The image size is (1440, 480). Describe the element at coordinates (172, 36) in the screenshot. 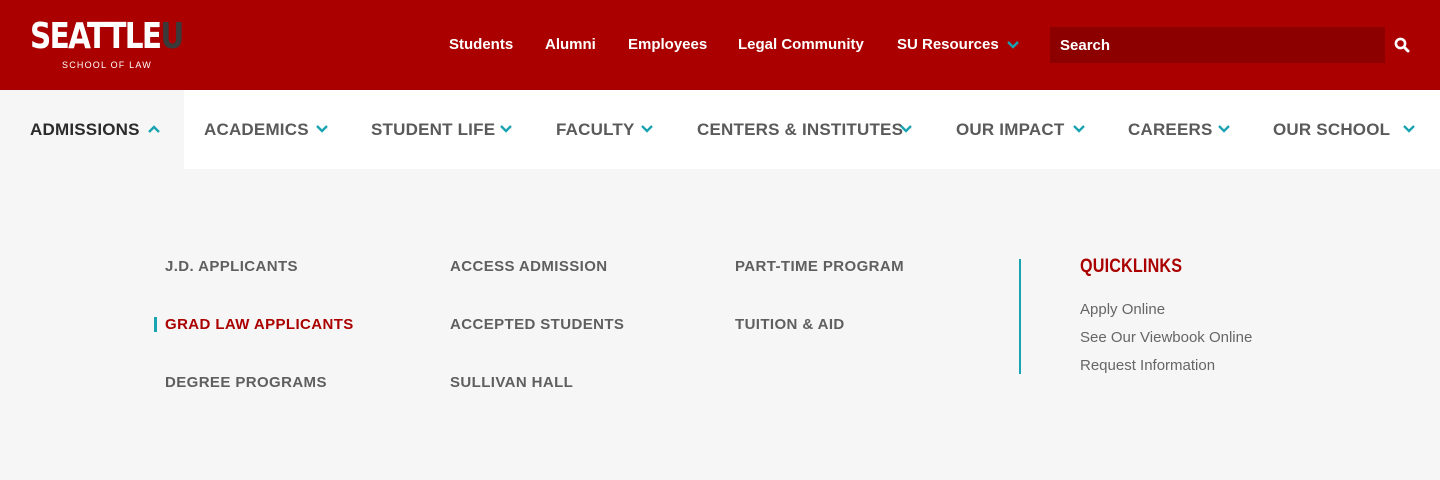

I see `logo-u-text: U` at that location.